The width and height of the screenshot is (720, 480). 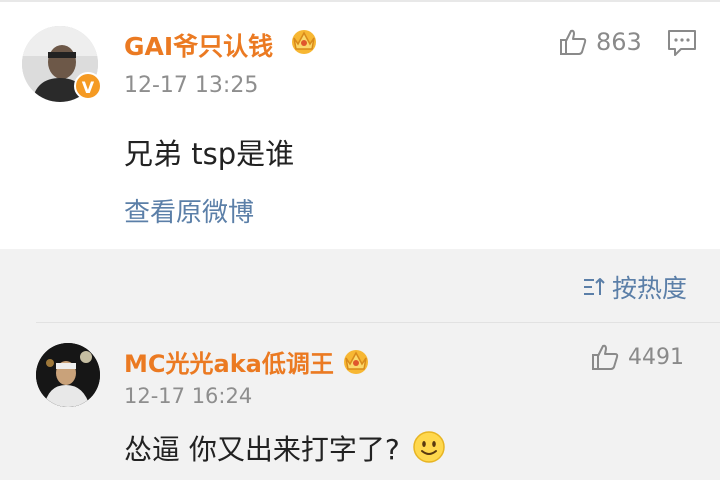 What do you see at coordinates (88, 86) in the screenshot?
I see `verified-badge: V` at bounding box center [88, 86].